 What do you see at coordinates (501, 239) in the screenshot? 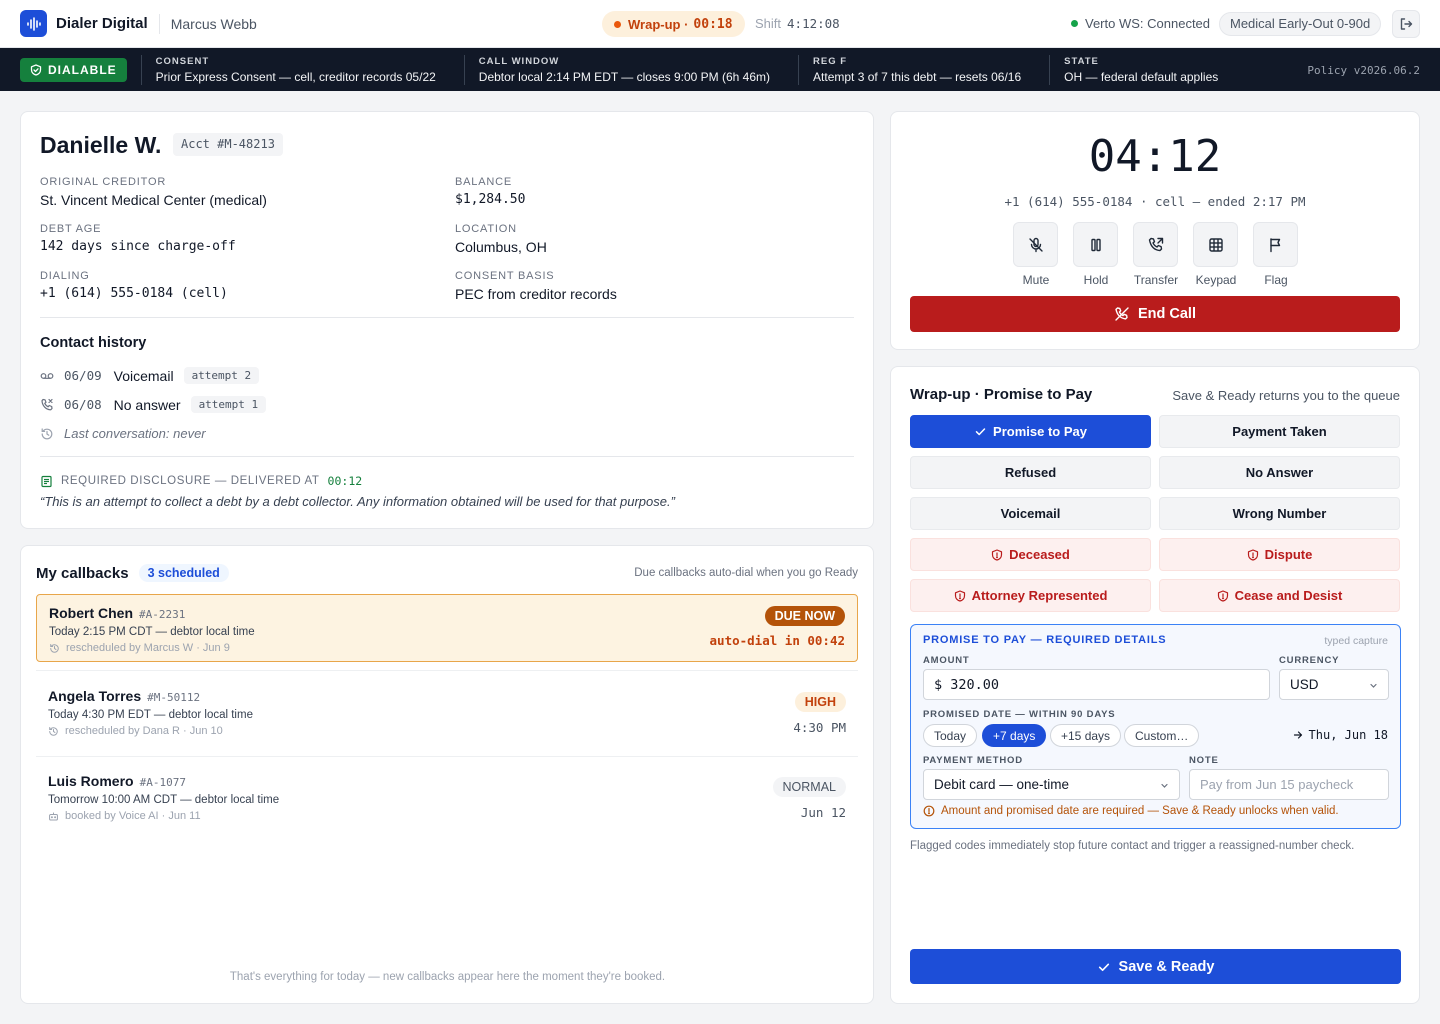
I see `field-location: LOCATION Columbus, OH` at bounding box center [501, 239].